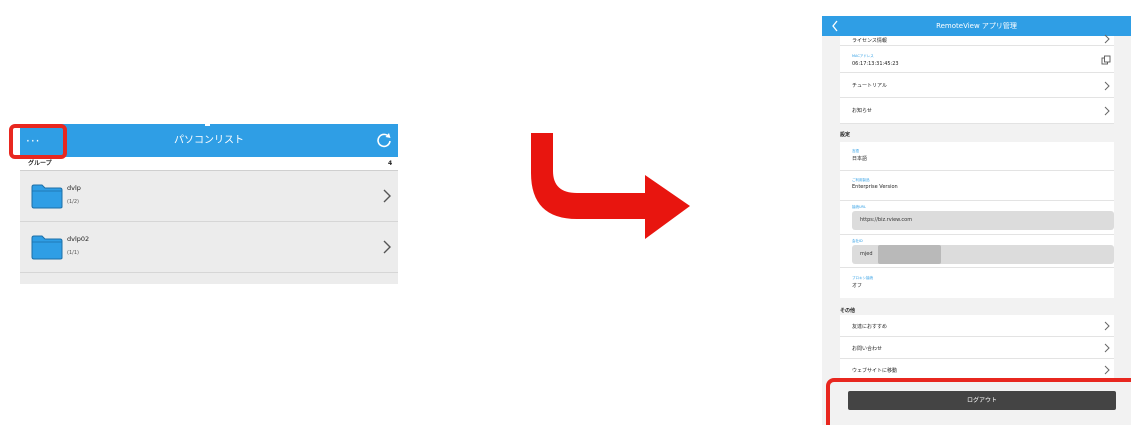 This screenshot has height=425, width=1131. I want to click on menu-highlight-box, so click(38, 141).